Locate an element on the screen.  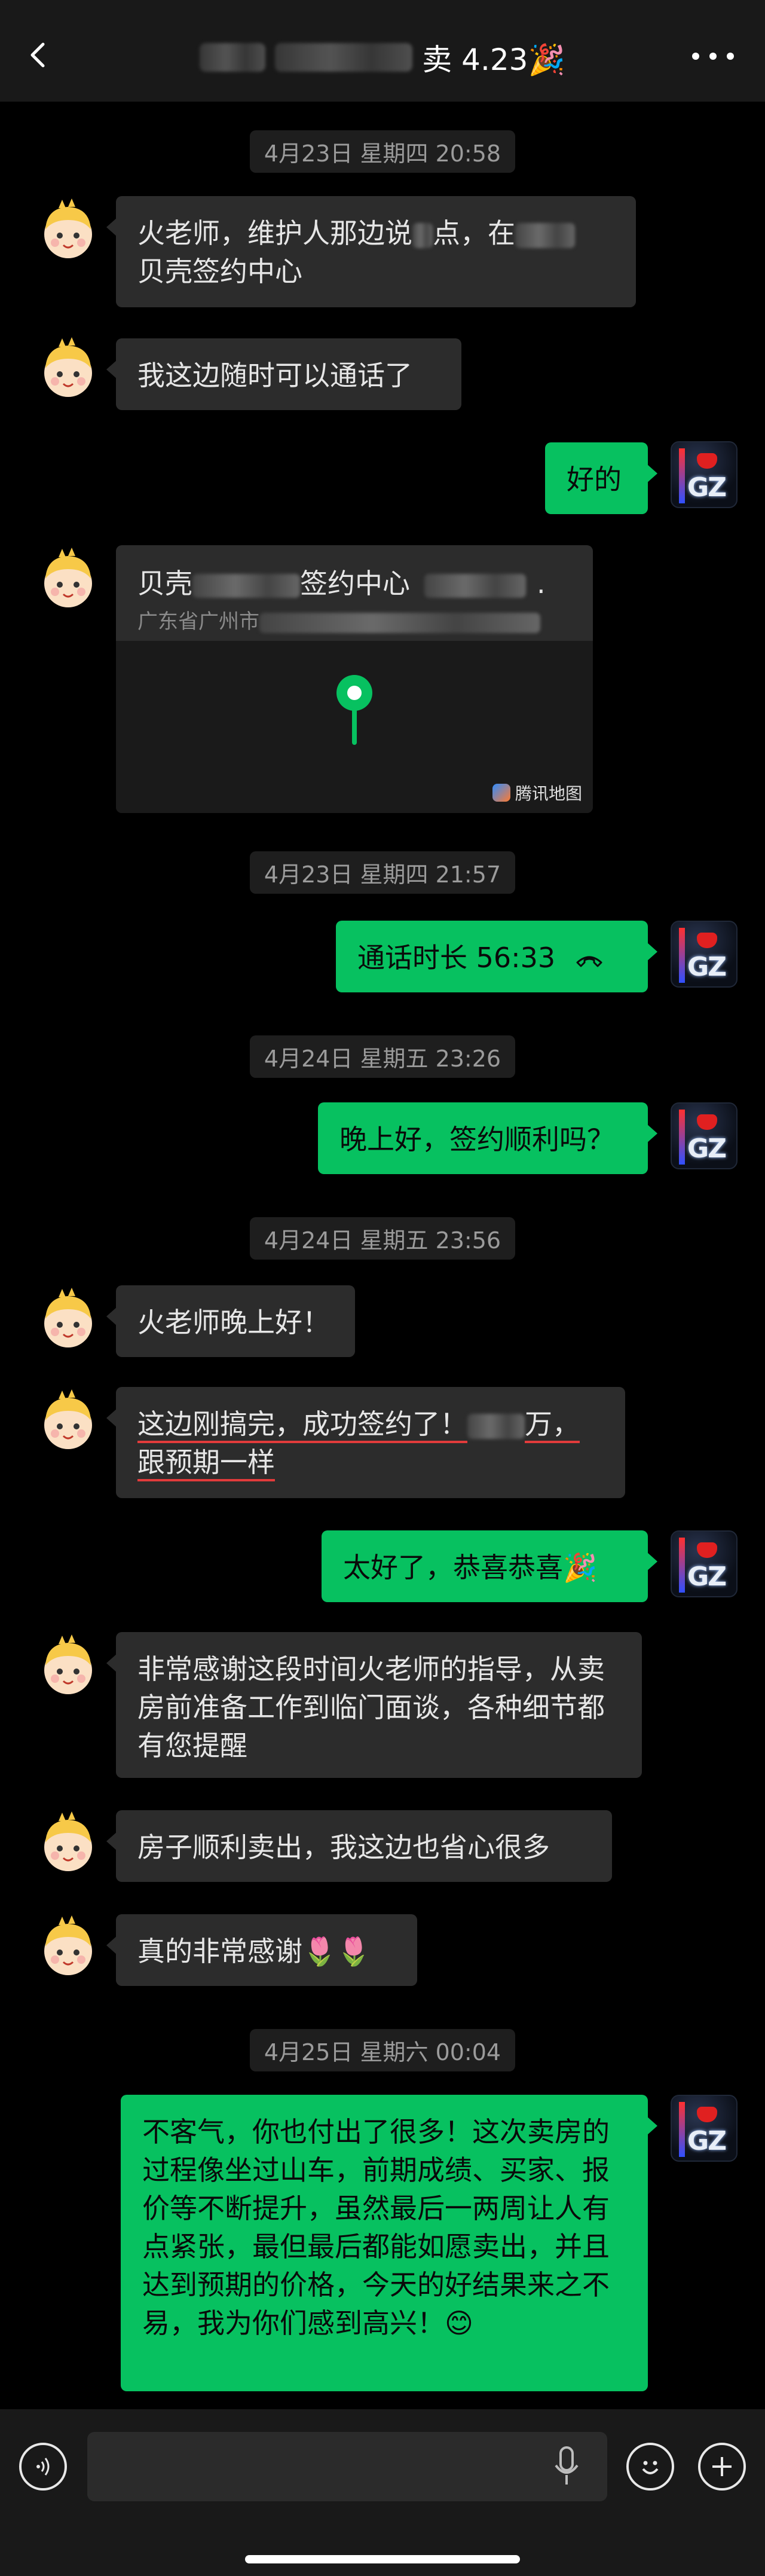
input-bar is located at coordinates (382, 2493).